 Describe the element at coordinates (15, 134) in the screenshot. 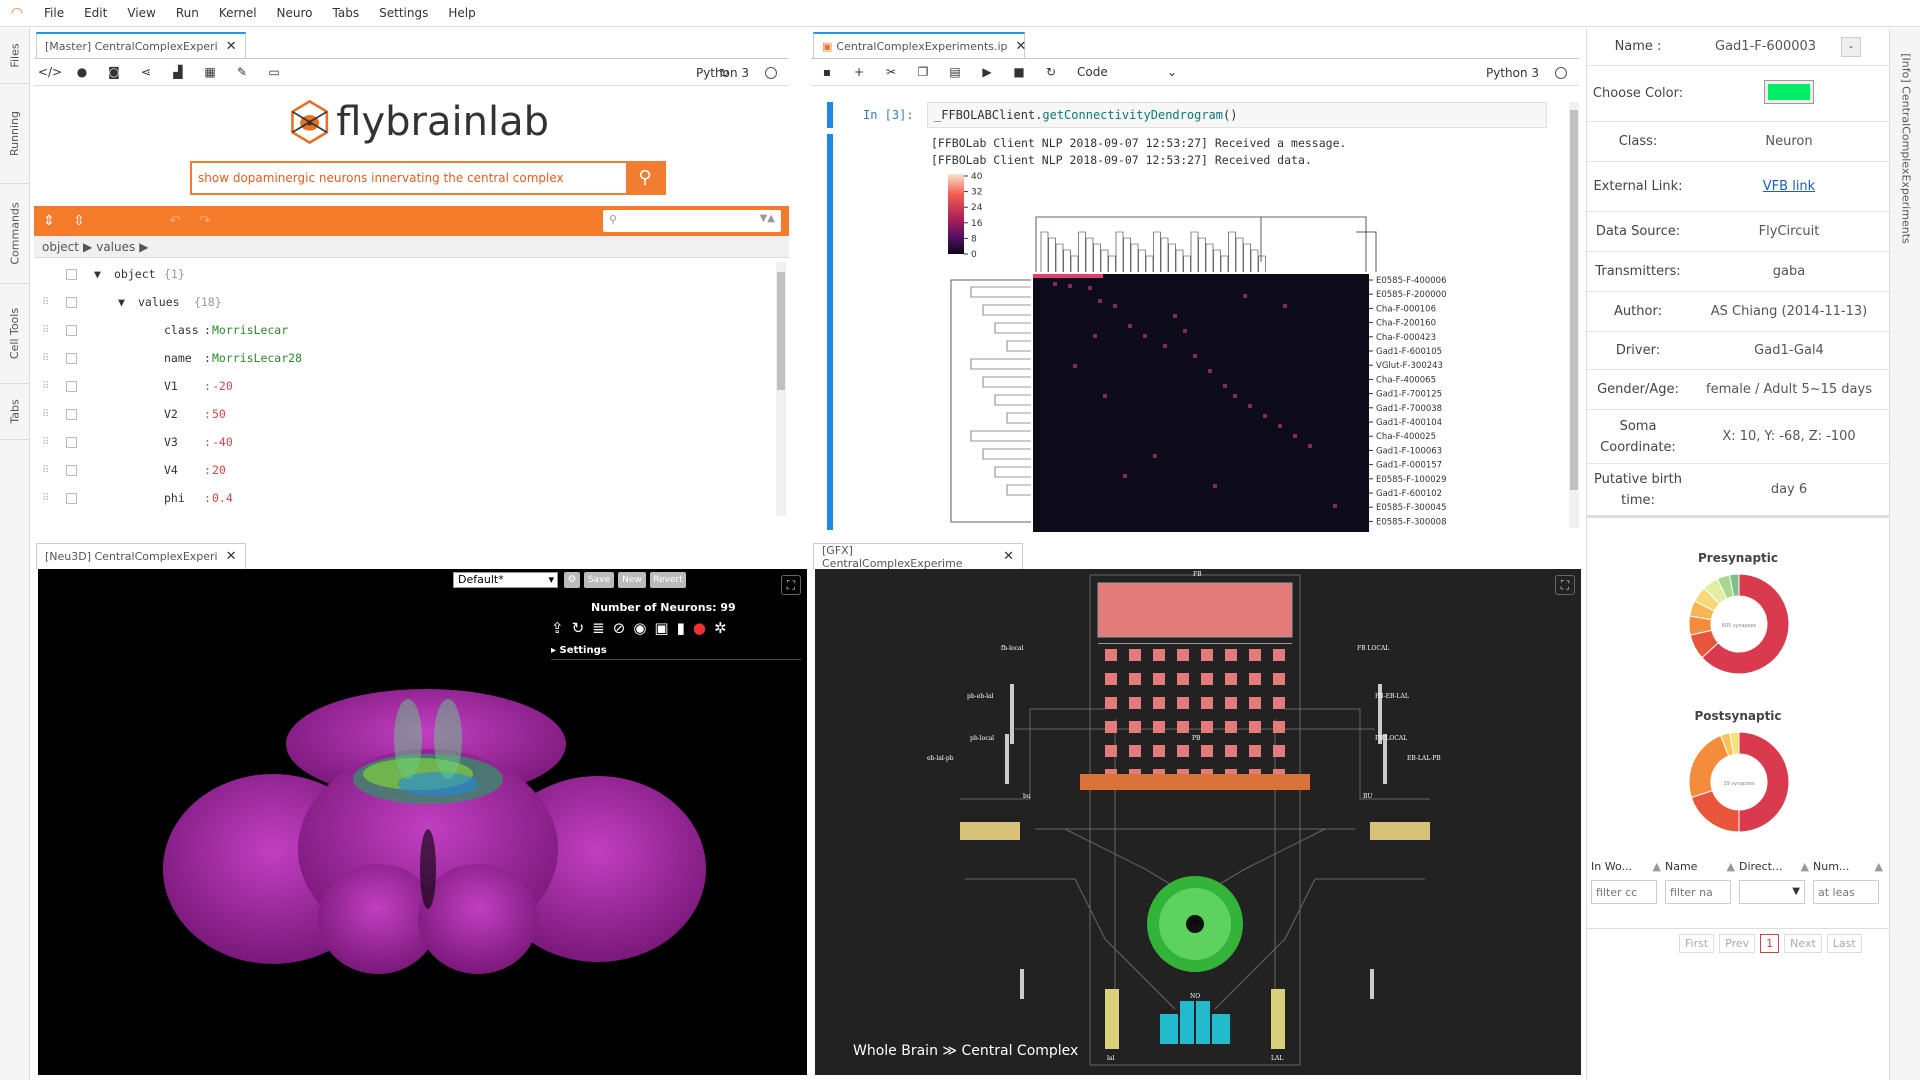

I see `sidebar-tab-running: Running` at that location.